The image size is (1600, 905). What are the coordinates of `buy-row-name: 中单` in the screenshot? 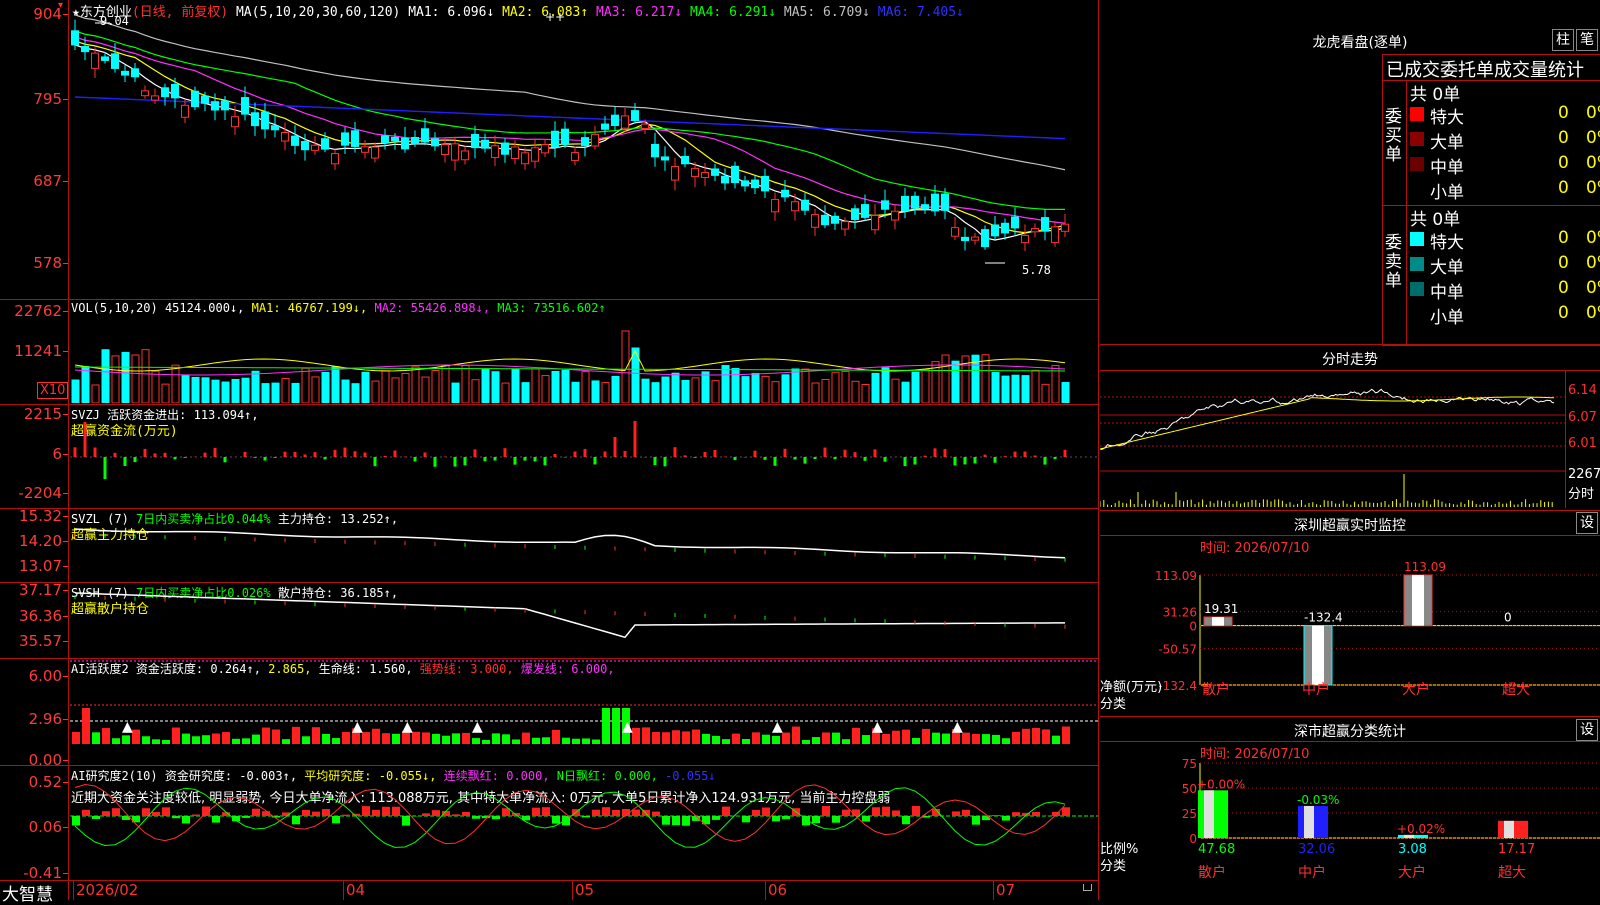 It's located at (1447, 165).